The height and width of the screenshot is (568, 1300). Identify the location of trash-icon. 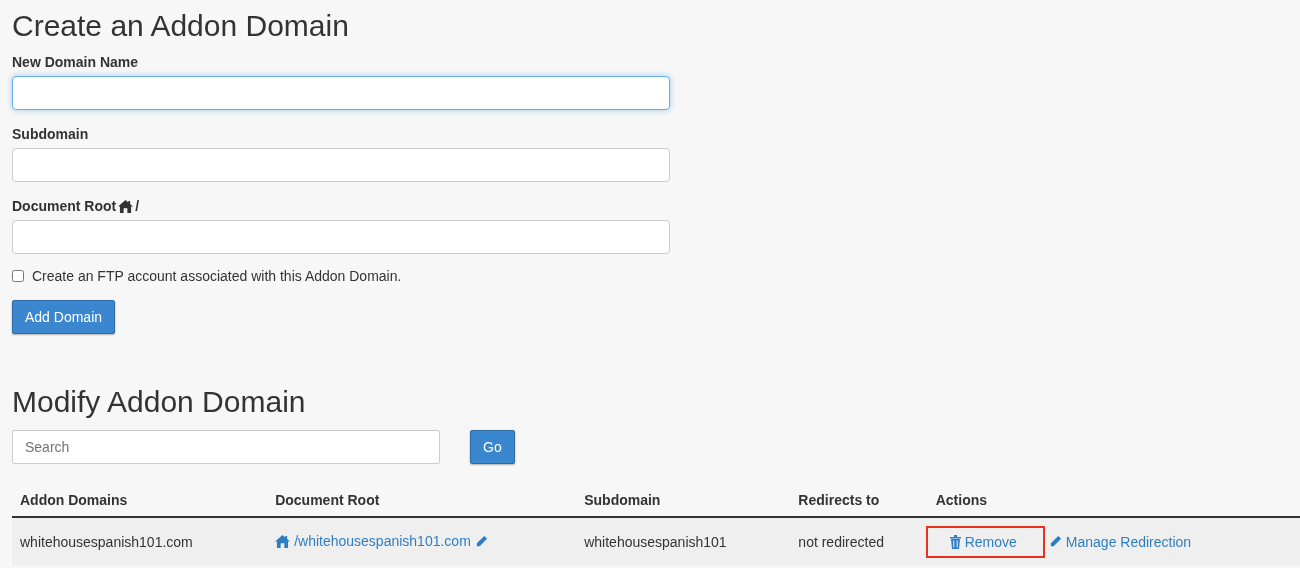
(955, 541).